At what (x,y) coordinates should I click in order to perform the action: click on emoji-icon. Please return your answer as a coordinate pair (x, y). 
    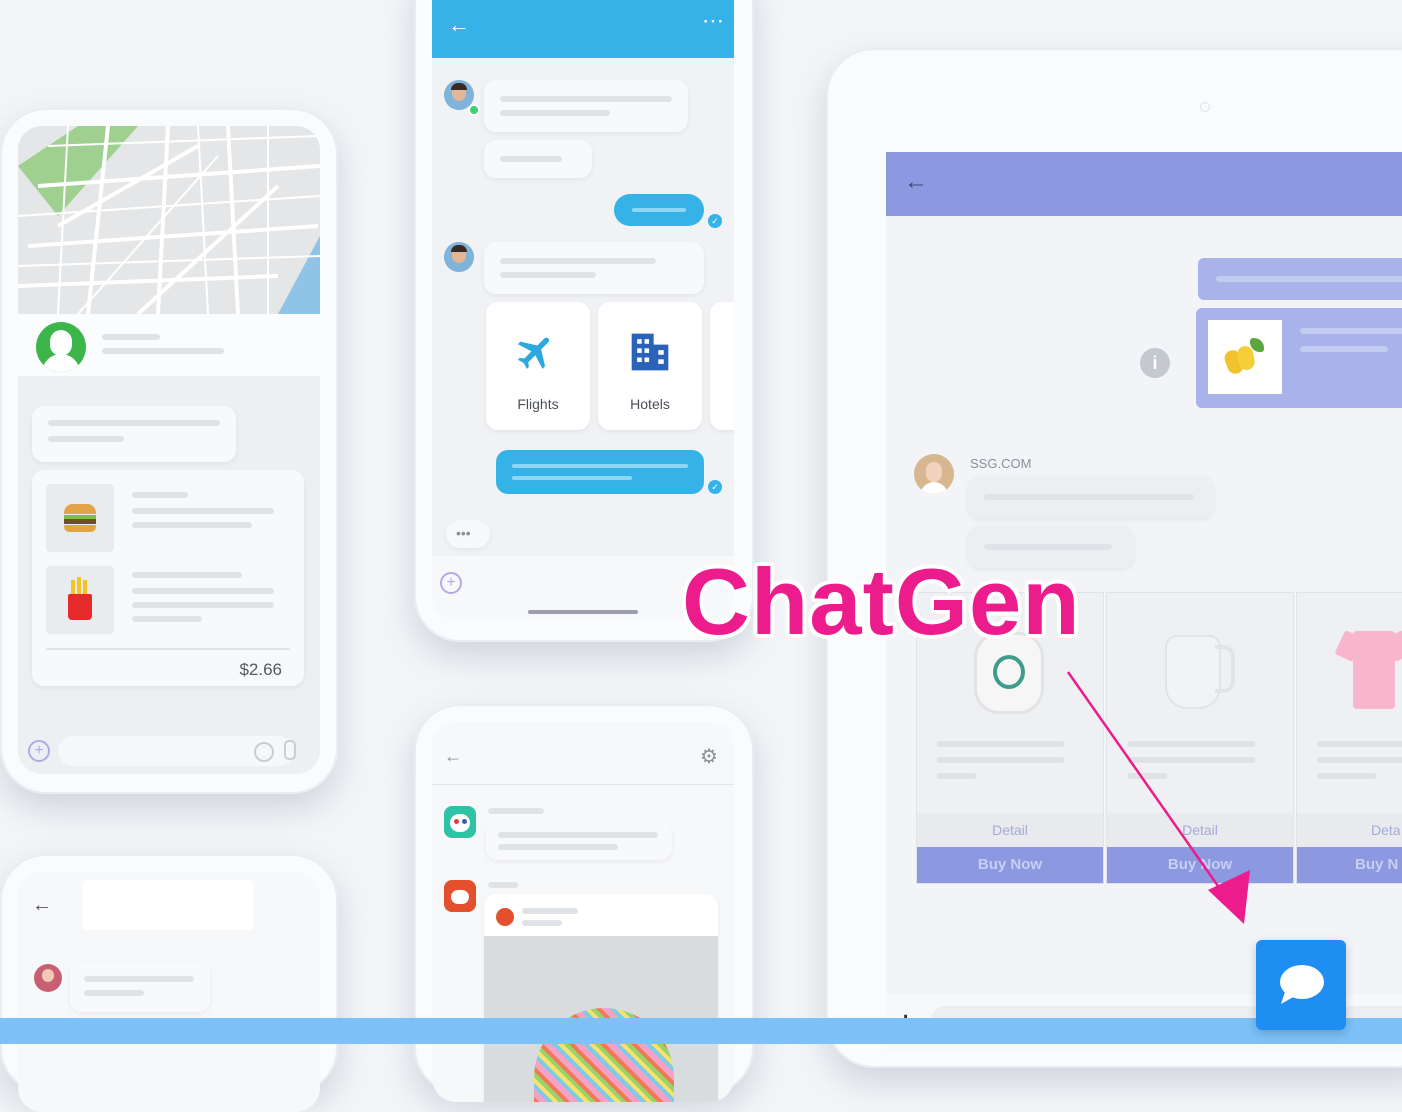
    Looking at the image, I should click on (264, 752).